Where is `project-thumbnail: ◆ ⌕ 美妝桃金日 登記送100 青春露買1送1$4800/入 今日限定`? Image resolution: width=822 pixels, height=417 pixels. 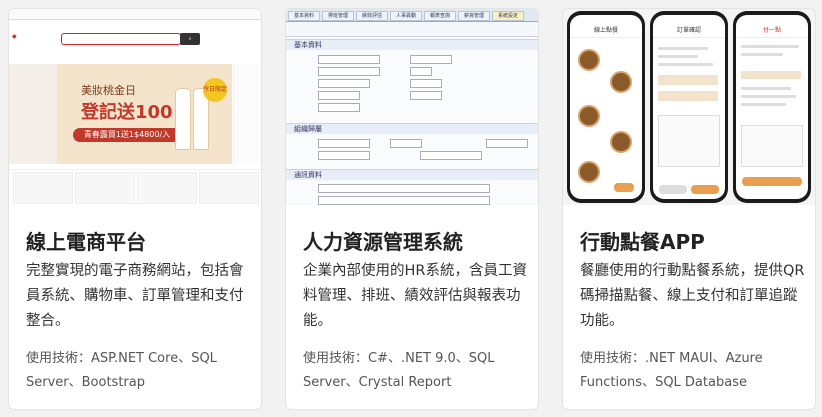
project-thumbnail: ◆ ⌕ 美妝桃金日 登記送100 青春露買1送1$4800/入 今日限定 is located at coordinates (135, 107).